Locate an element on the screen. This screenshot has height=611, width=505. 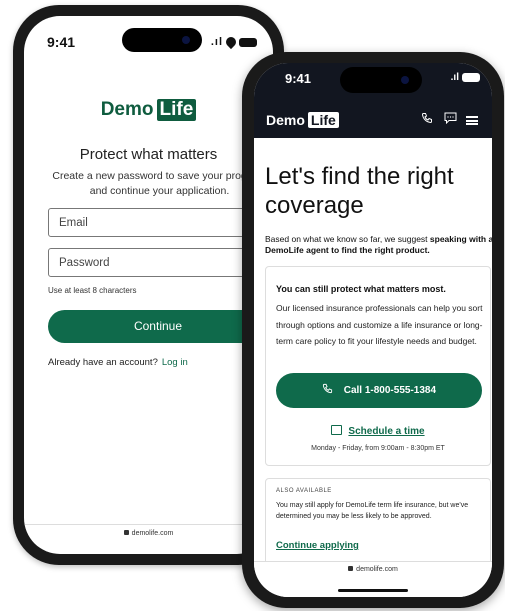
subtitle-line-2: and continue your application. is located at coordinates (159, 191).